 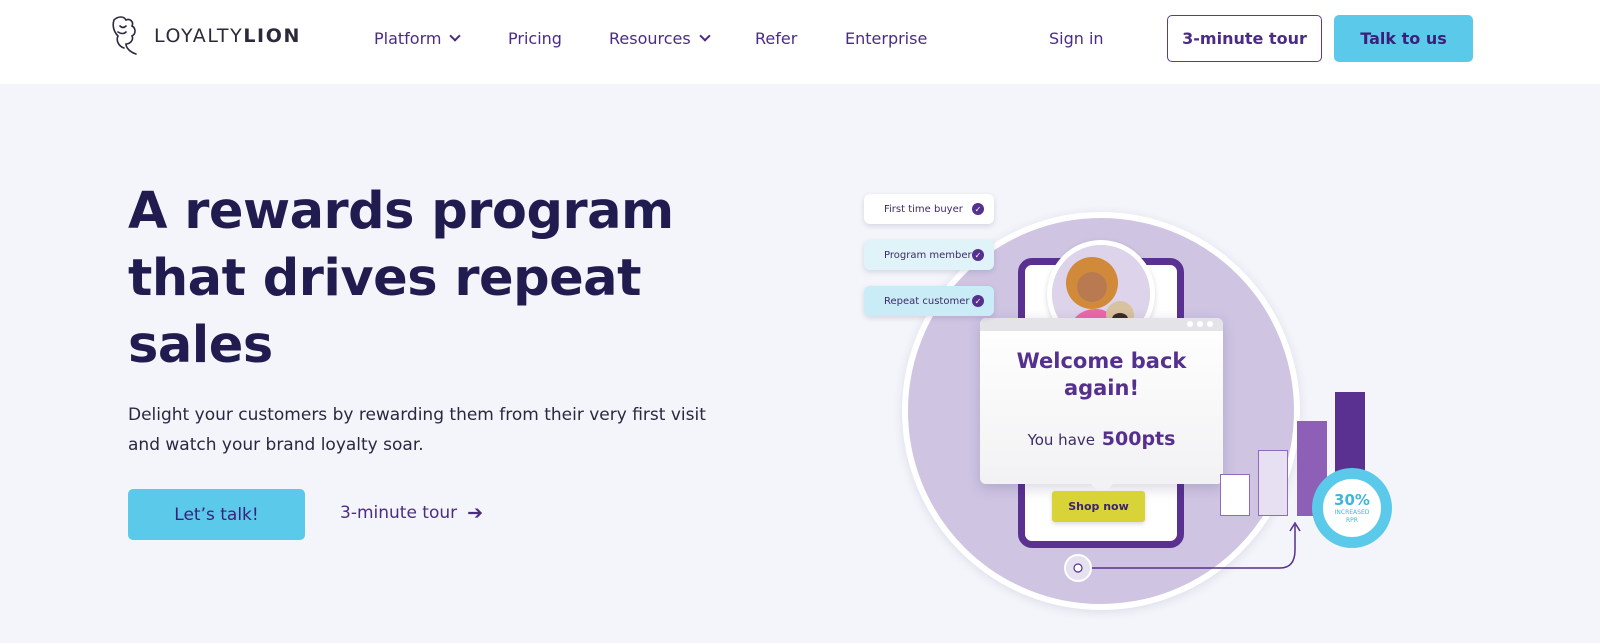 What do you see at coordinates (475, 513) in the screenshot?
I see `arrow-right-icon: ➔` at bounding box center [475, 513].